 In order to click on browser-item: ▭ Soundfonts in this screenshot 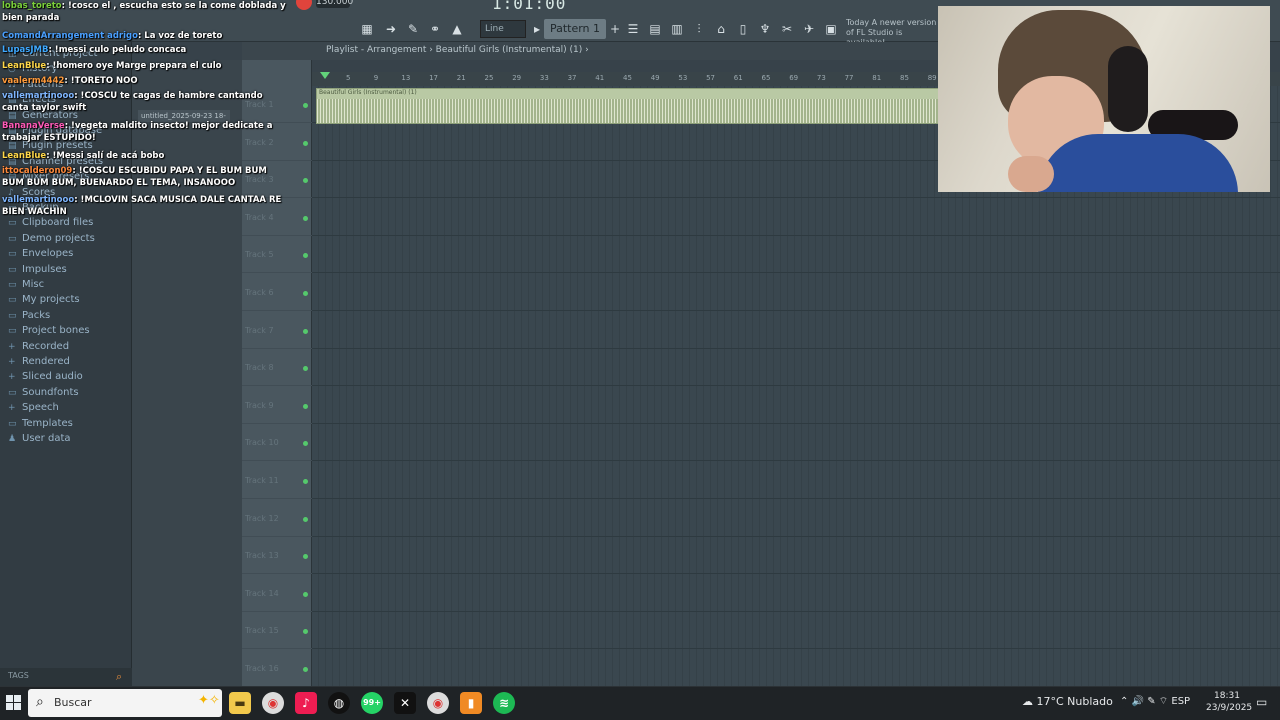, I will do `click(43, 392)`.